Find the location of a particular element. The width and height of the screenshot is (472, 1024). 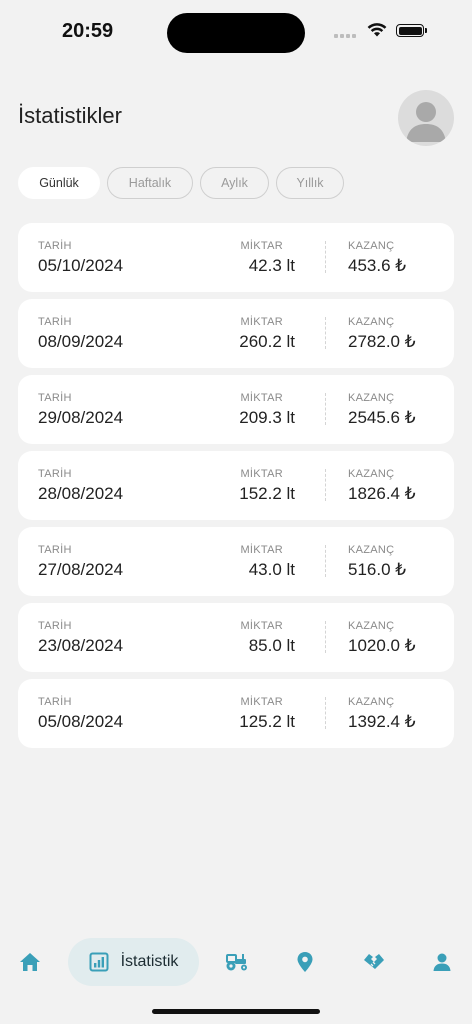

status-time: 20:59 is located at coordinates (88, 31).